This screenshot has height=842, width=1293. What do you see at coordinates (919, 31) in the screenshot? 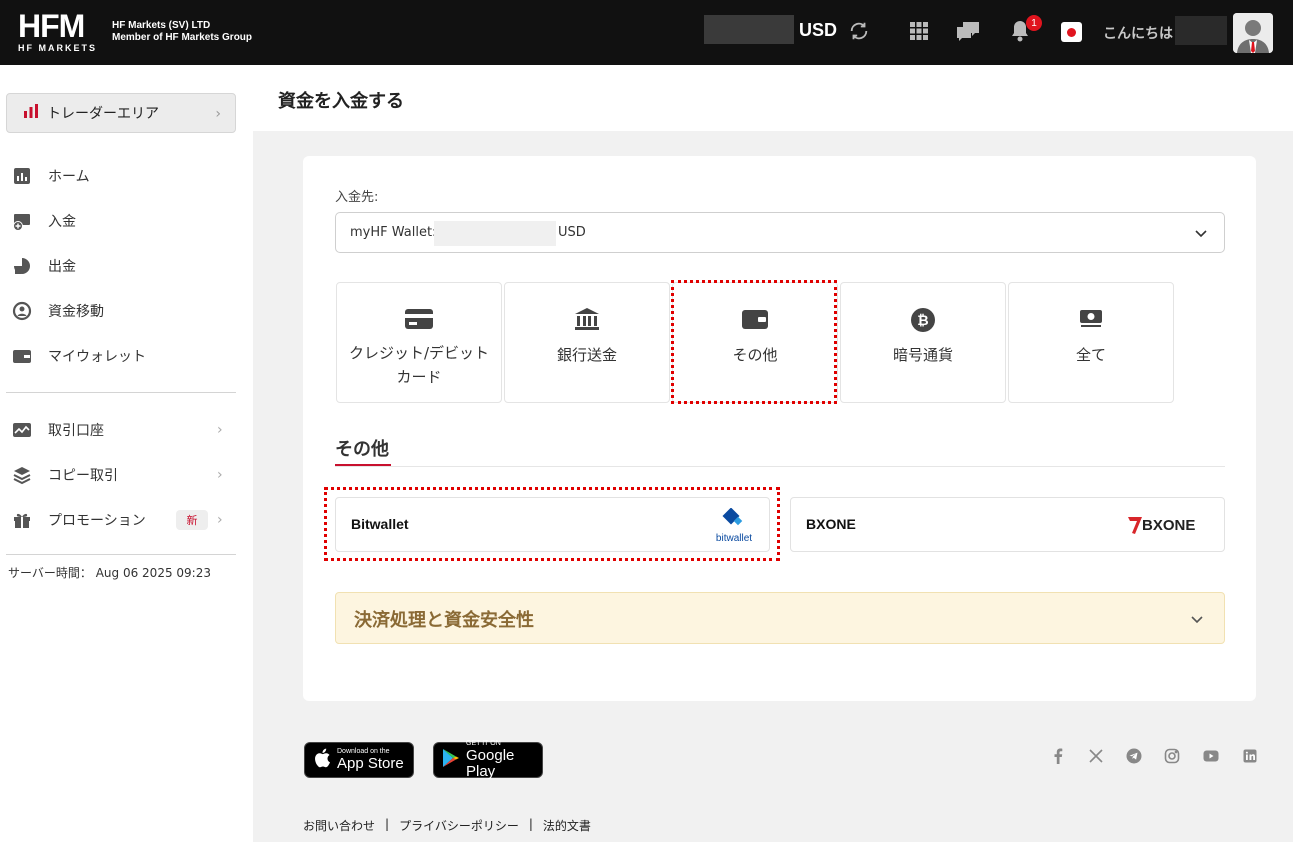
I see `apps-grid-icon` at bounding box center [919, 31].